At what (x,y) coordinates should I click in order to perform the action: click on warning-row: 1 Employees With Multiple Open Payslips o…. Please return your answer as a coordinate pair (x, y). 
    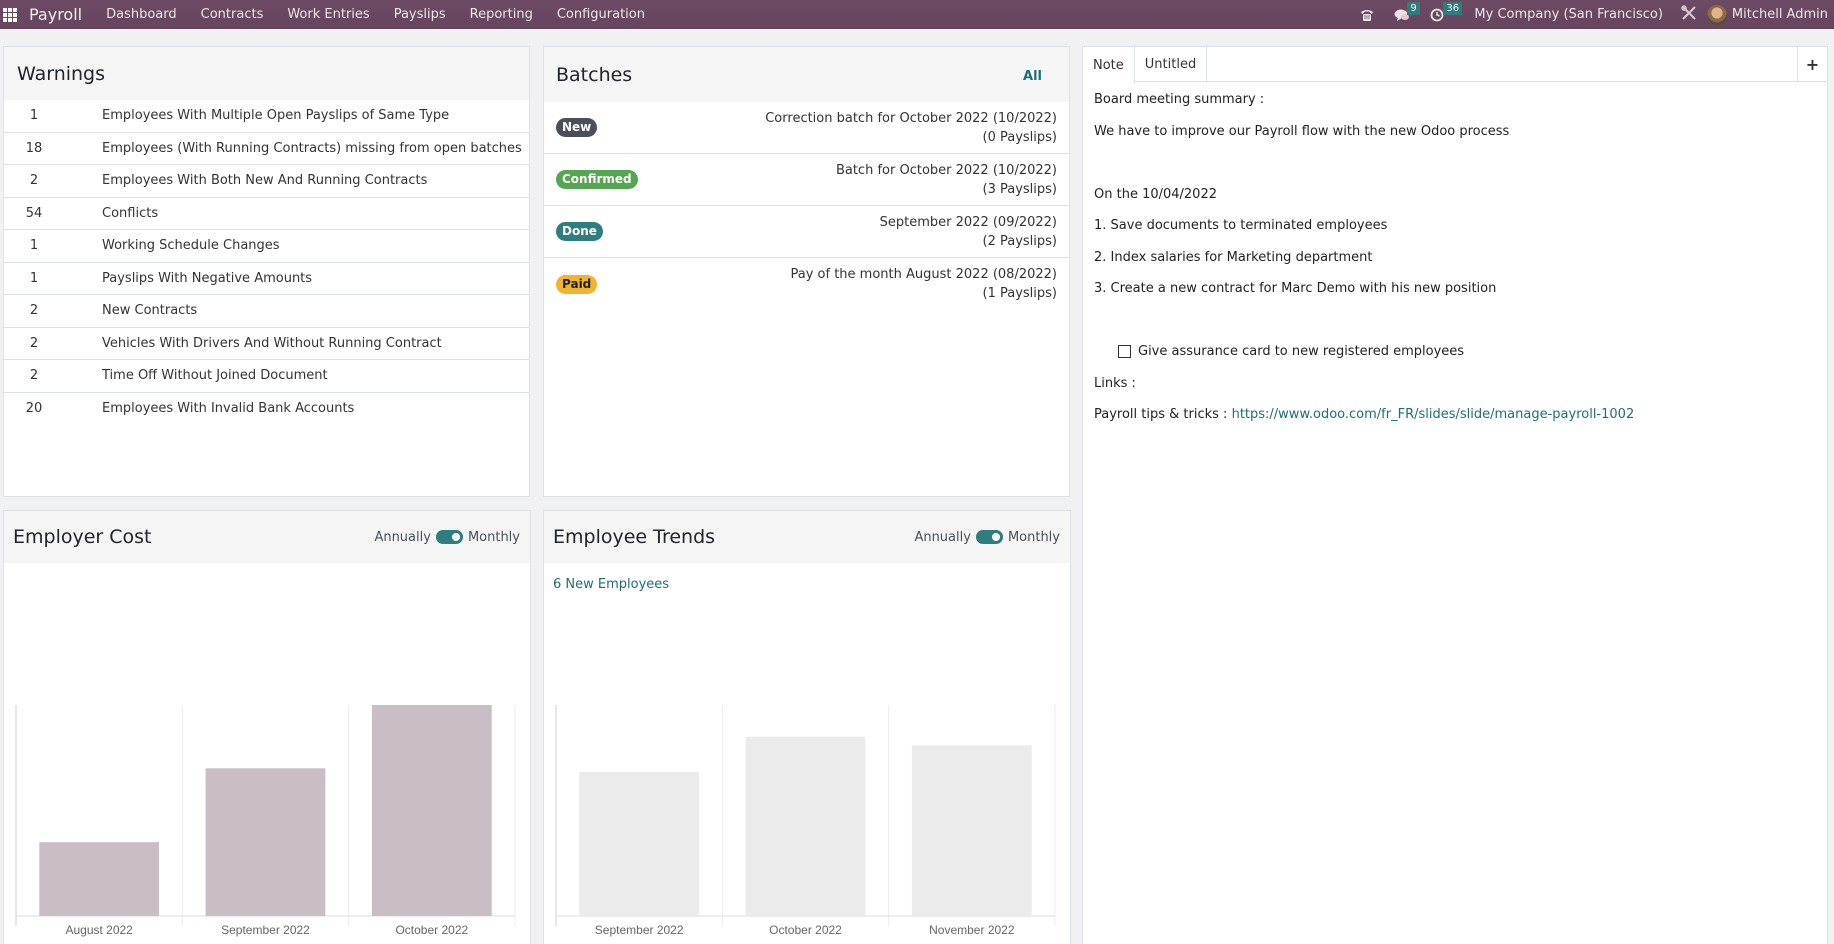
    Looking at the image, I should click on (266, 116).